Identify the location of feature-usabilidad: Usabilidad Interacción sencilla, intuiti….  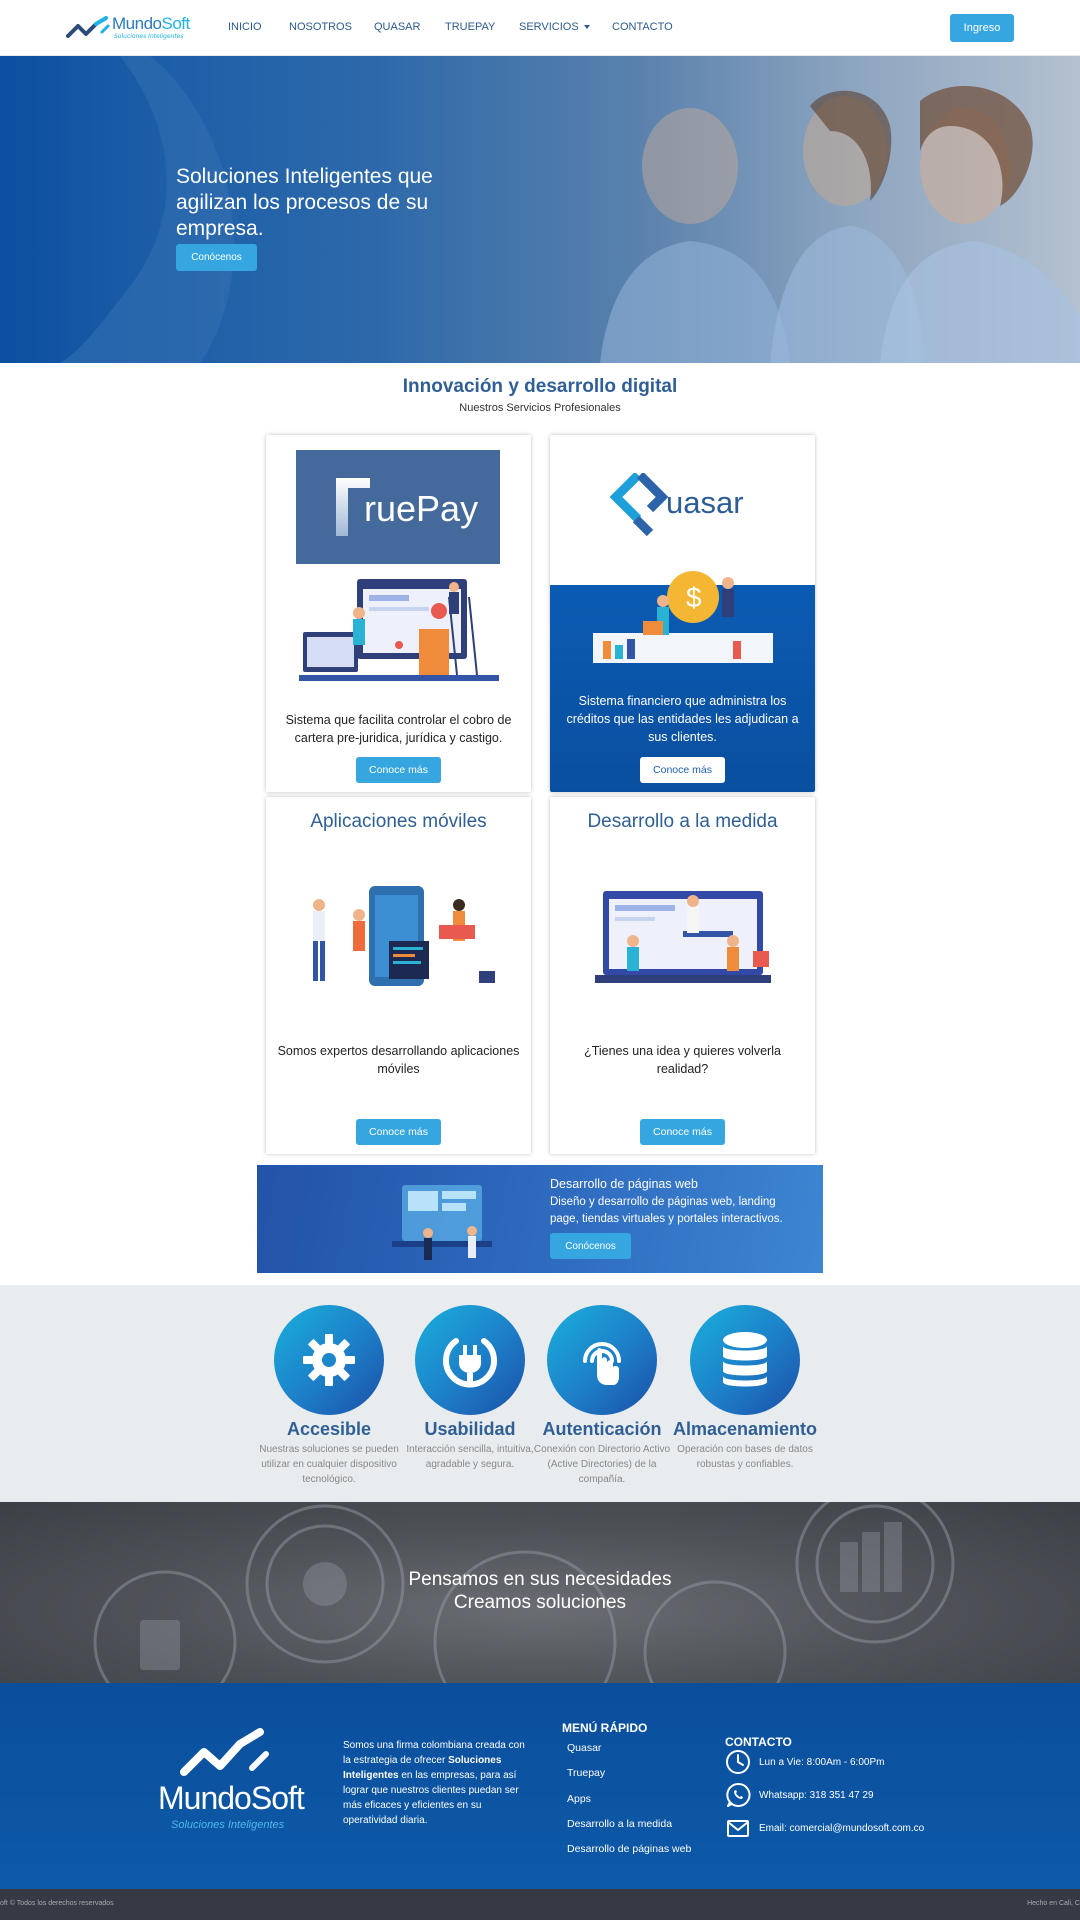
(470, 1388).